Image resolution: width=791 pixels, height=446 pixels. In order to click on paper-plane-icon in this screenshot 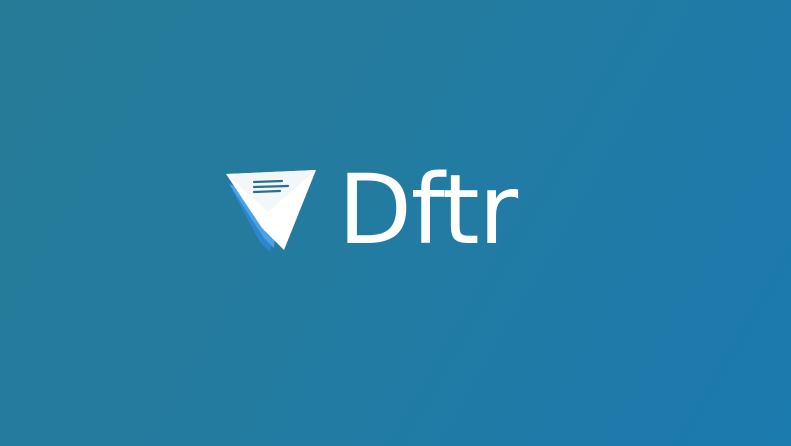, I will do `click(271, 211)`.